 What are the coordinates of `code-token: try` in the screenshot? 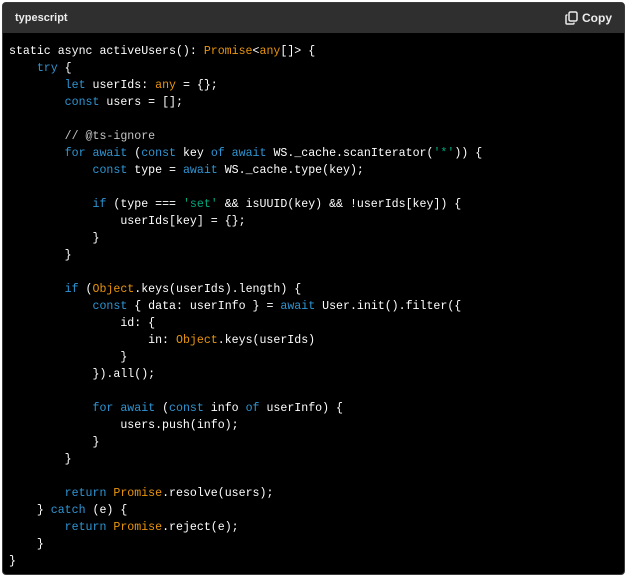 It's located at (47, 68).